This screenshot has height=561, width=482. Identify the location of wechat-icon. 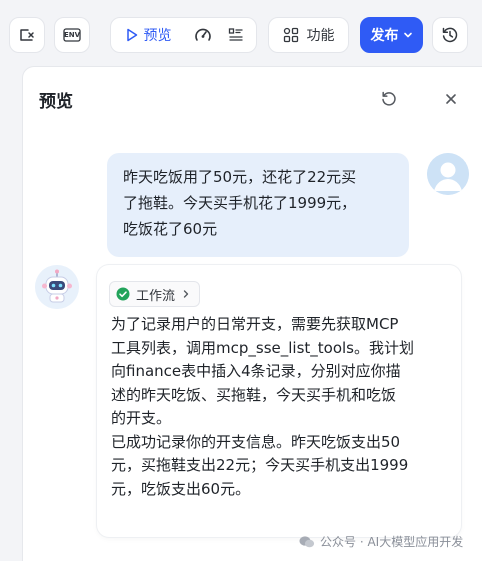
(307, 541).